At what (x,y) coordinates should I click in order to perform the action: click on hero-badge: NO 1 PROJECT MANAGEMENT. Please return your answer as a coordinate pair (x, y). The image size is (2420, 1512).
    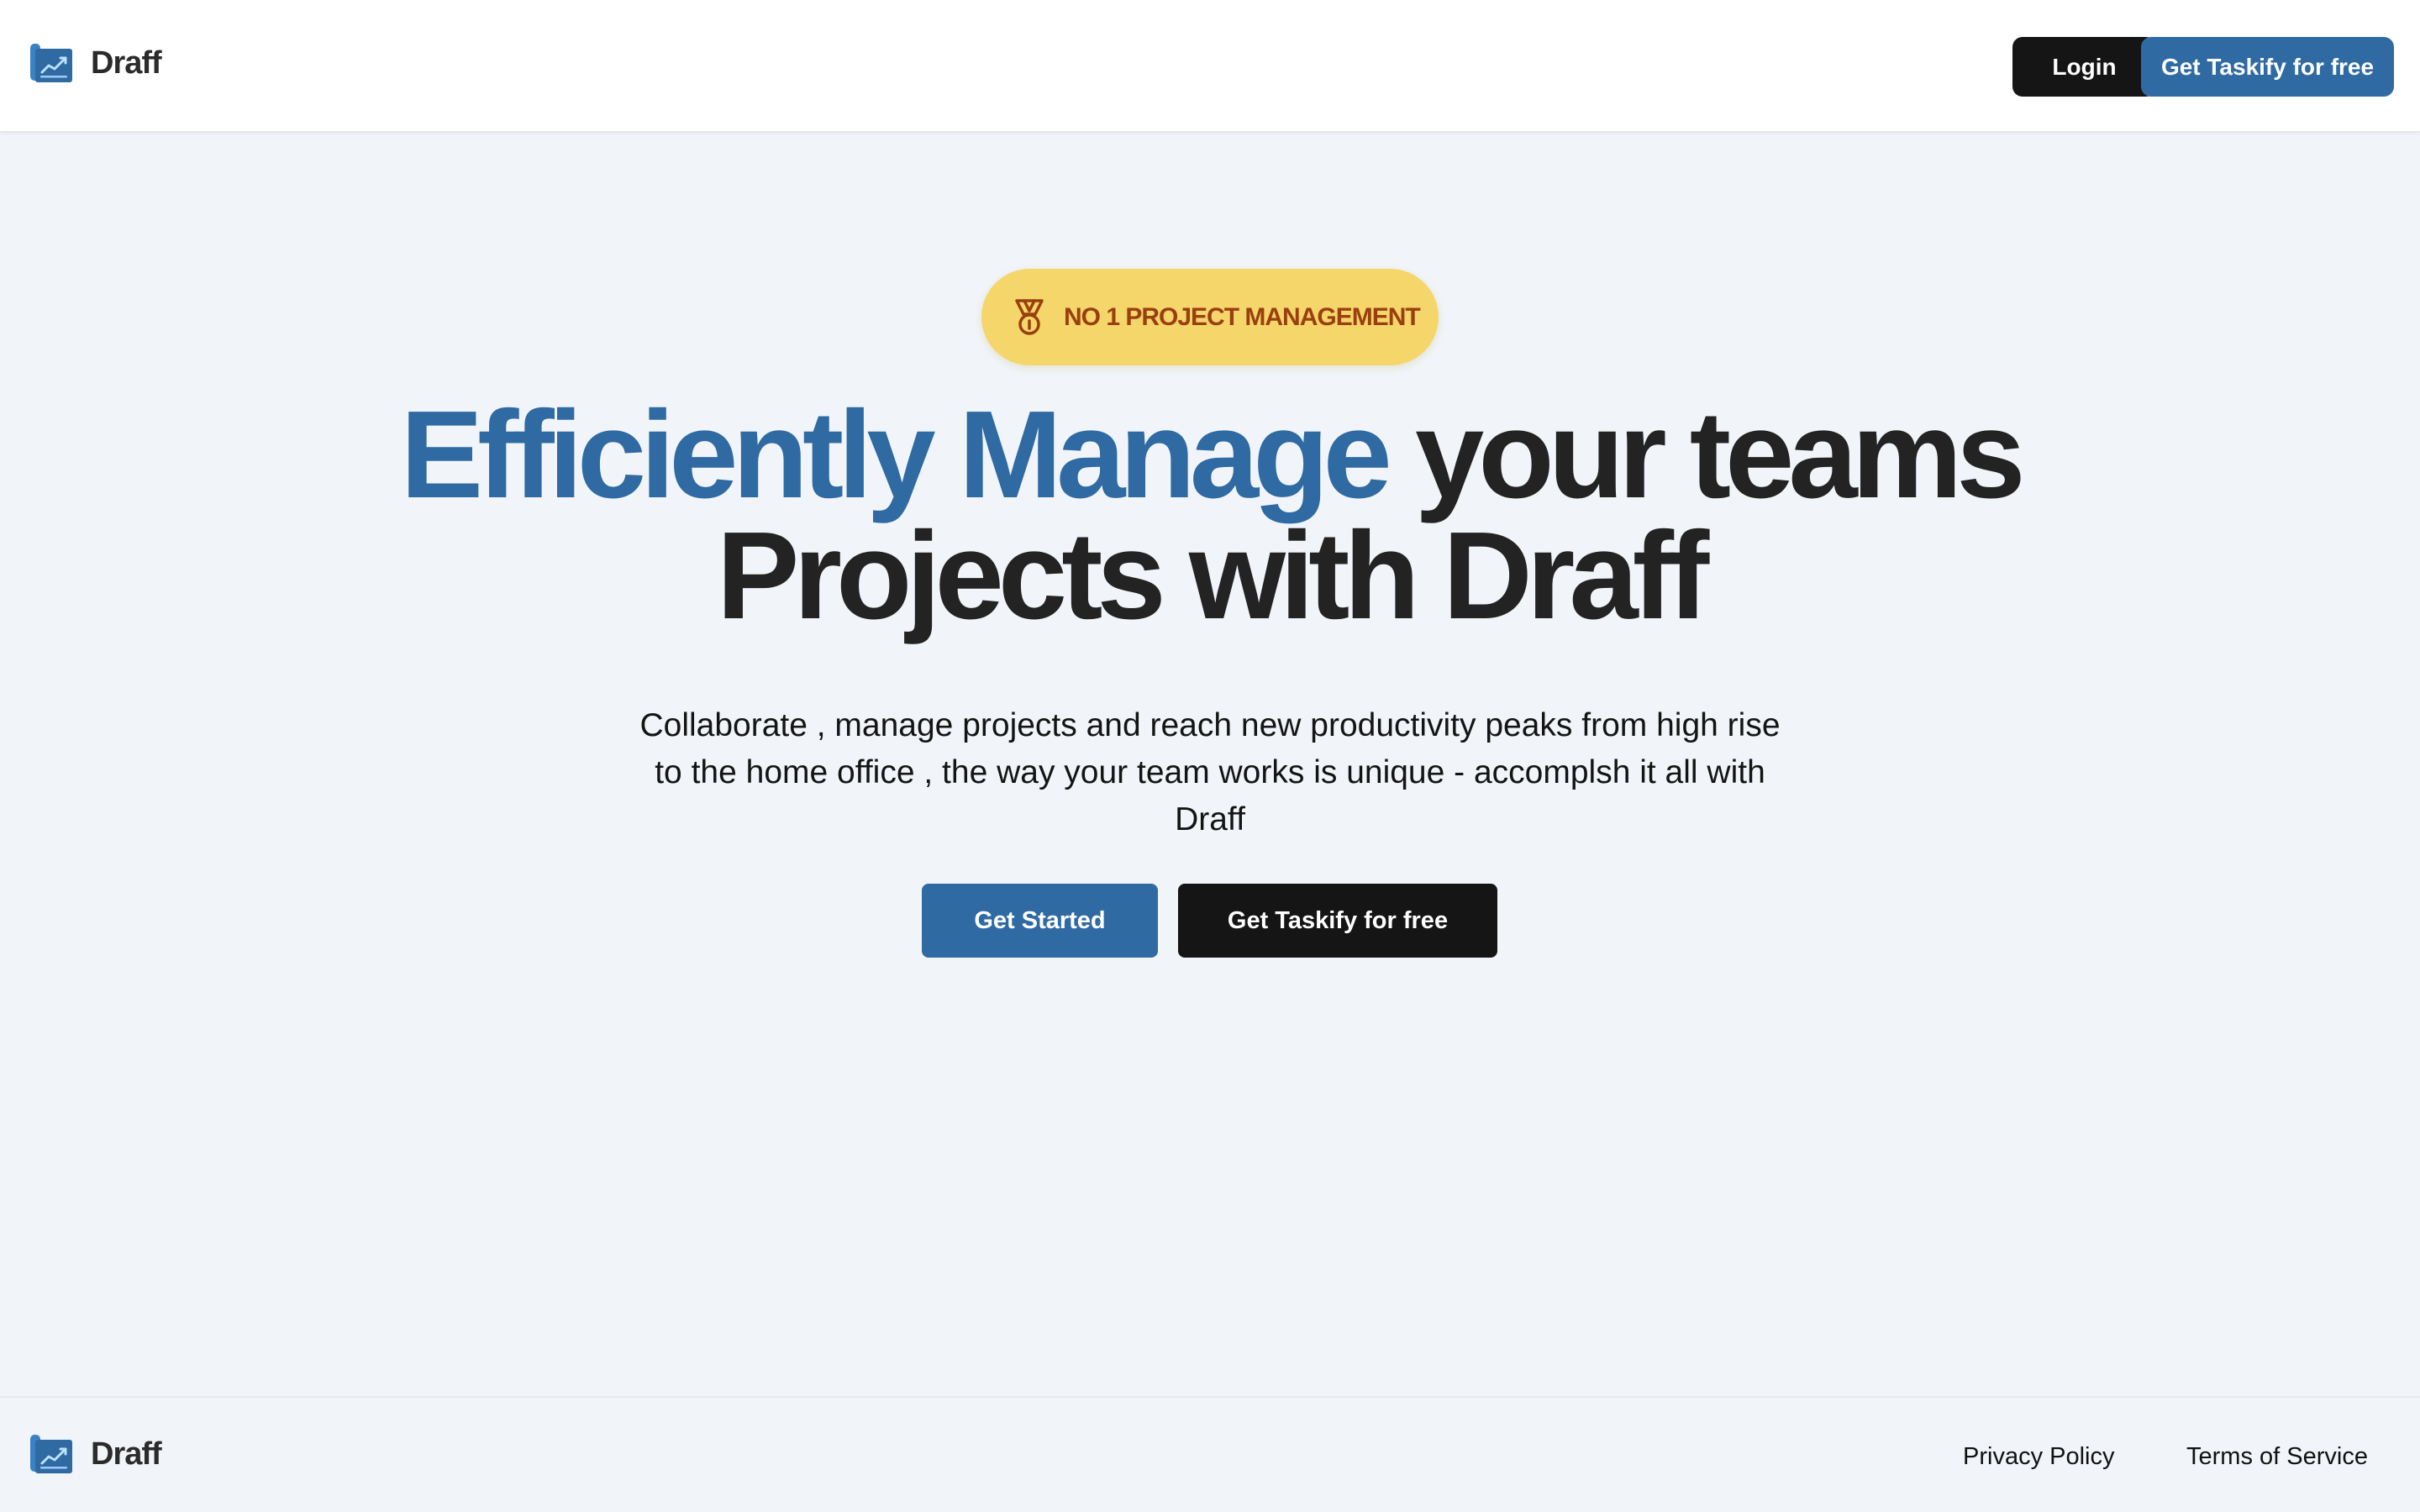
    Looking at the image, I should click on (1210, 317).